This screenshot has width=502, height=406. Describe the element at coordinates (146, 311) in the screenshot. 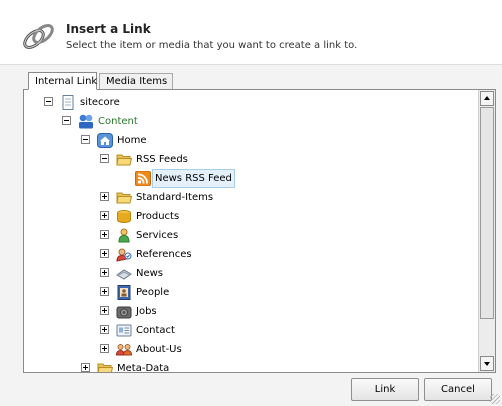

I see `tree-item-label: Jobs` at that location.